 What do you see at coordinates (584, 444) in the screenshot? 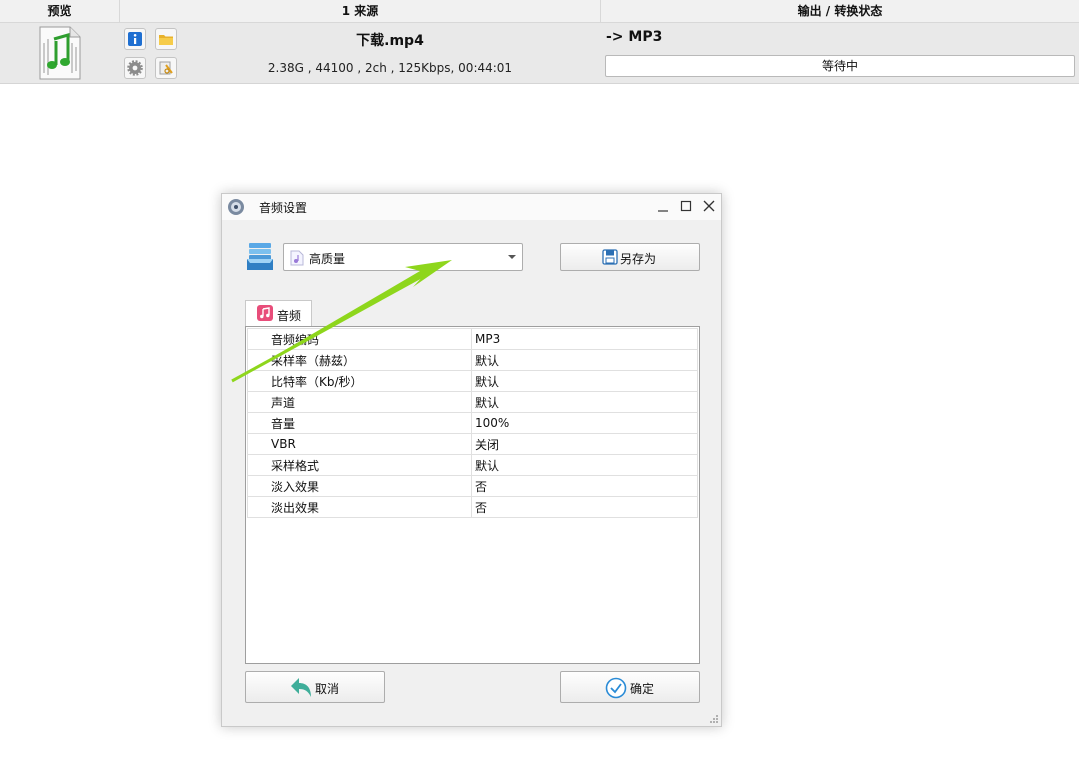
I see `property-value: 关闭` at bounding box center [584, 444].